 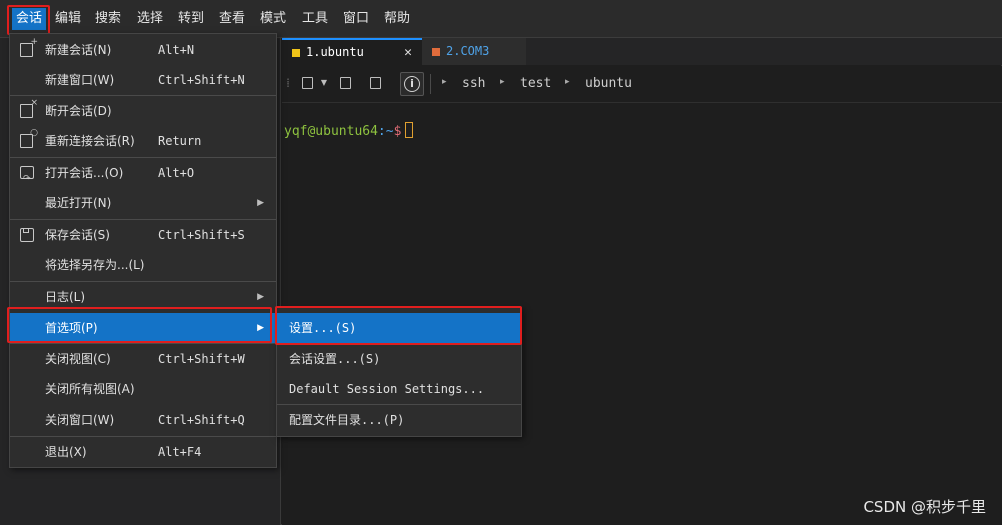 I want to click on menu-item-open-session: ↷ 打开会话...(O) Alt+O, so click(x=143, y=173).